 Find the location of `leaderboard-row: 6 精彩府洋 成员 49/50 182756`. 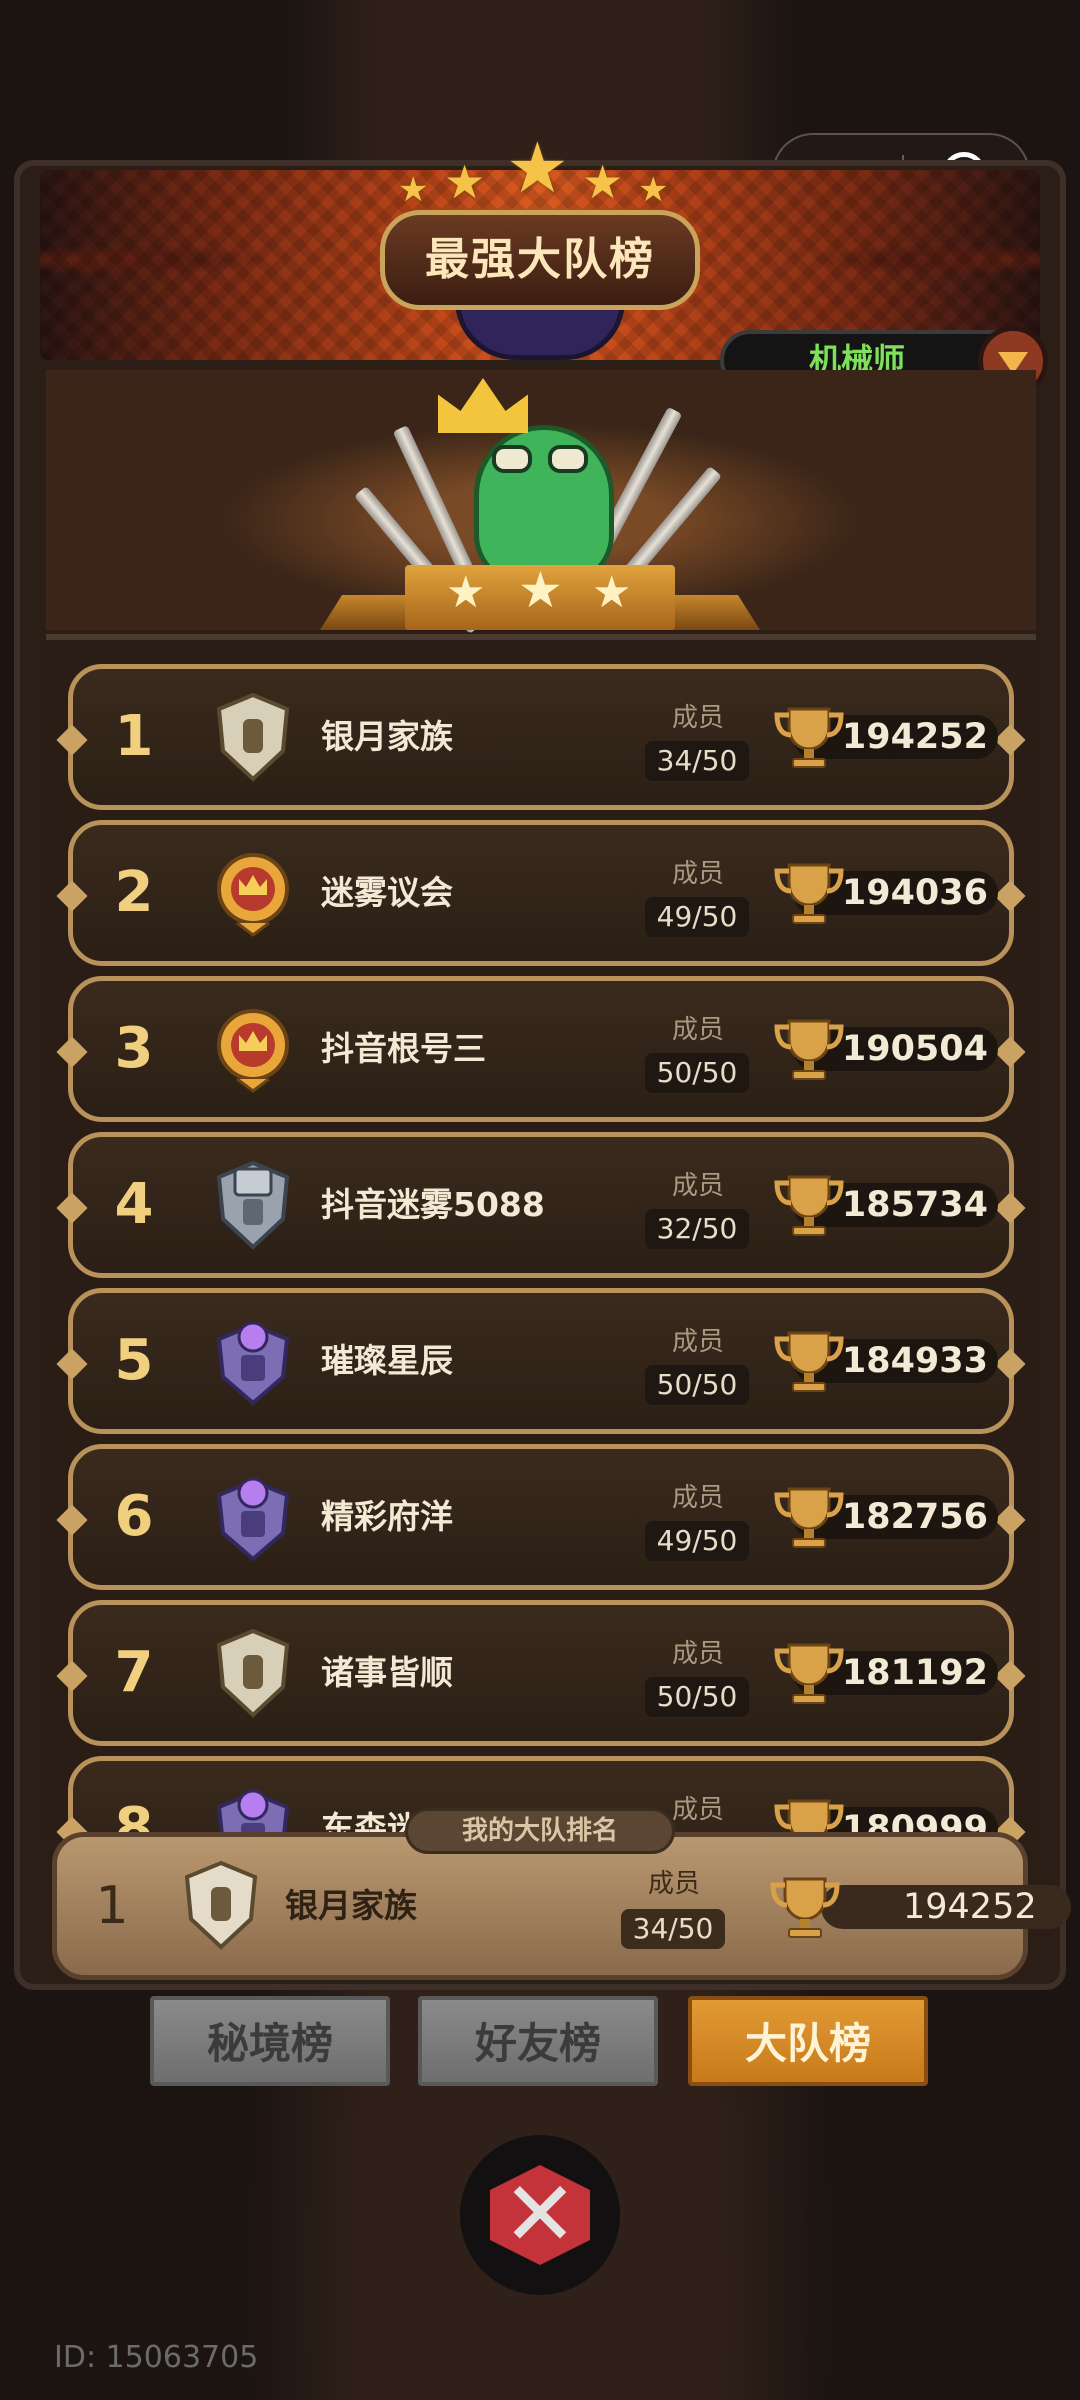

leaderboard-row: 6 精彩府洋 成员 49/50 182756 is located at coordinates (541, 1517).